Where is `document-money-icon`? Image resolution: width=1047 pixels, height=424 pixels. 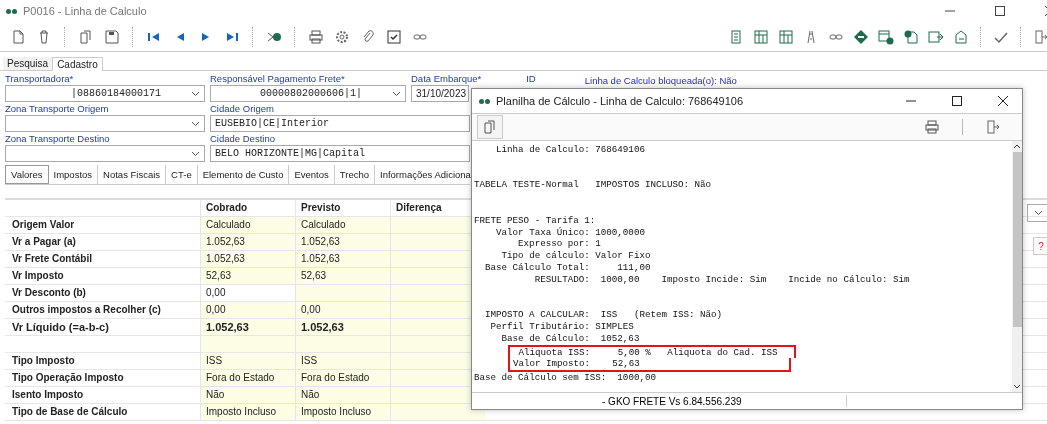
document-money-icon is located at coordinates (911, 36).